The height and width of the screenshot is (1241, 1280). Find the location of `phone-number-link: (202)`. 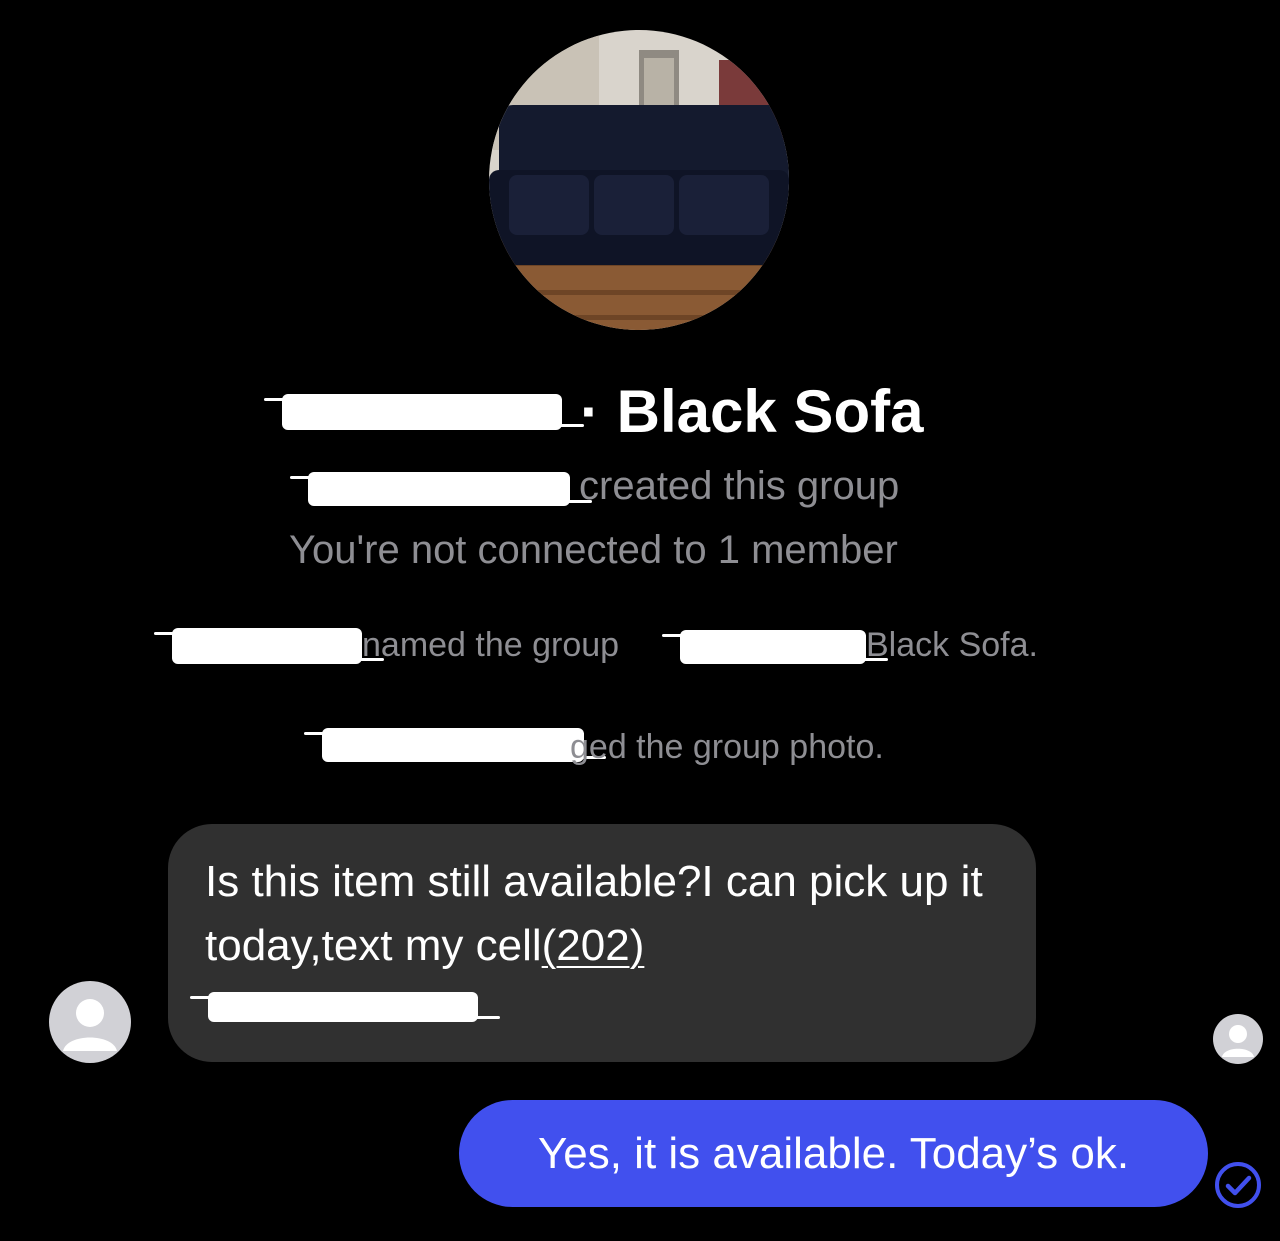

phone-number-link: (202) is located at coordinates (593, 945).